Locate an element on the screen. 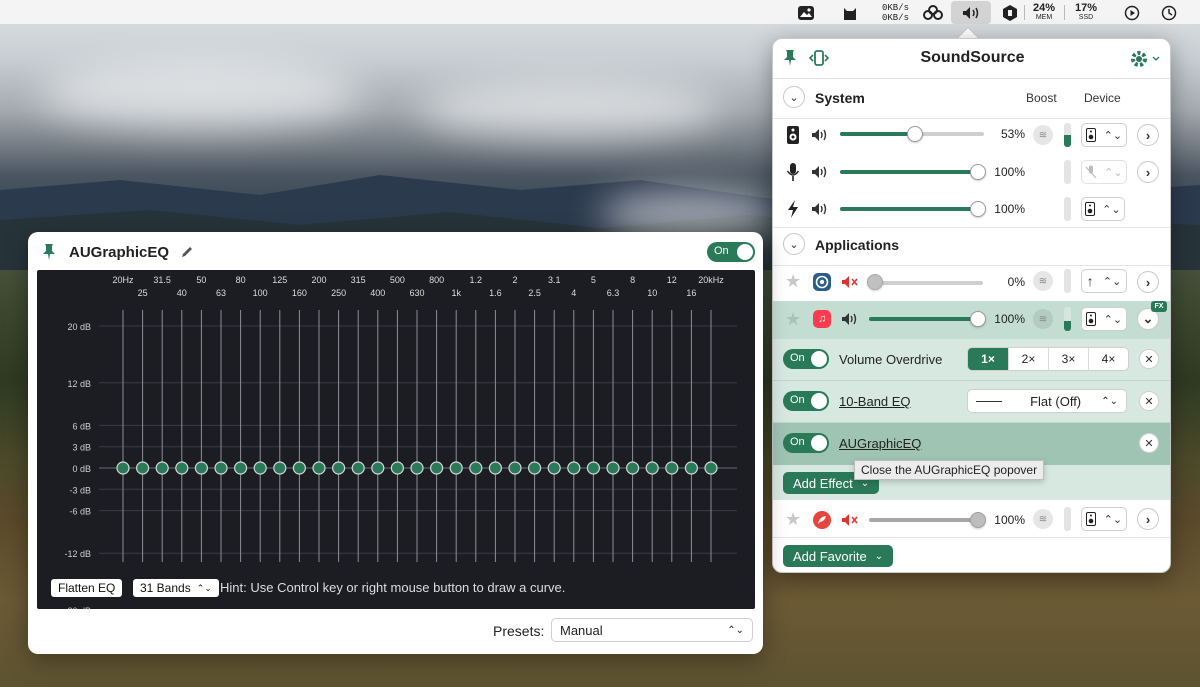  eq10-effect-name: 10-Band EQ is located at coordinates (875, 401).